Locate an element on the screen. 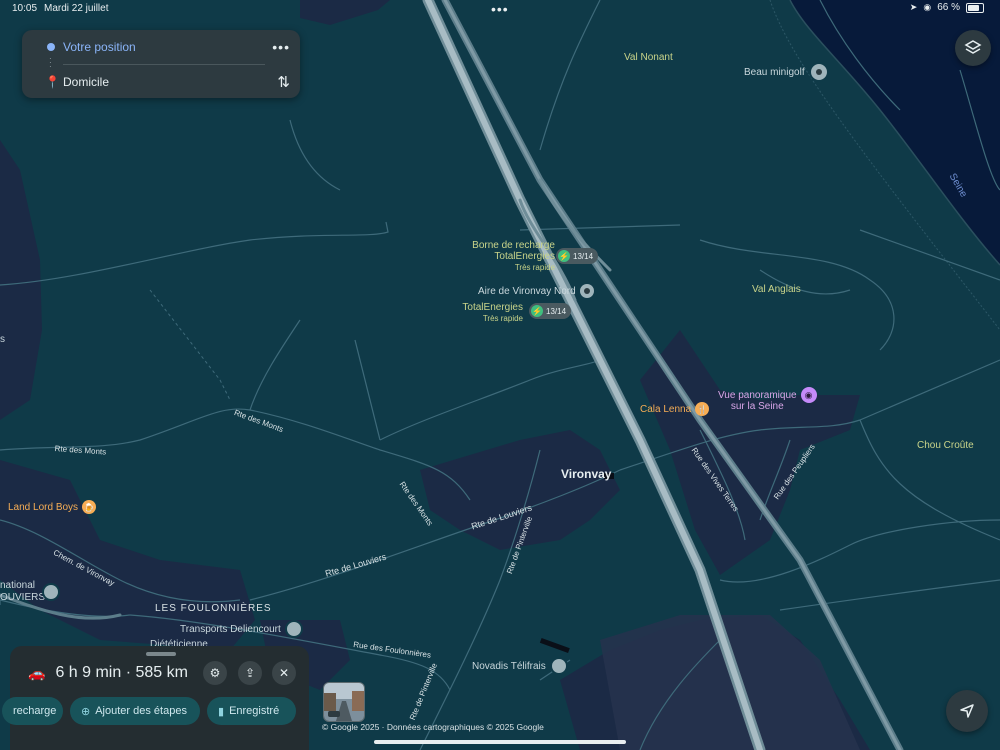 The width and height of the screenshot is (1000, 750). place-beau-minigolf: Beau minigolf is located at coordinates (786, 72).